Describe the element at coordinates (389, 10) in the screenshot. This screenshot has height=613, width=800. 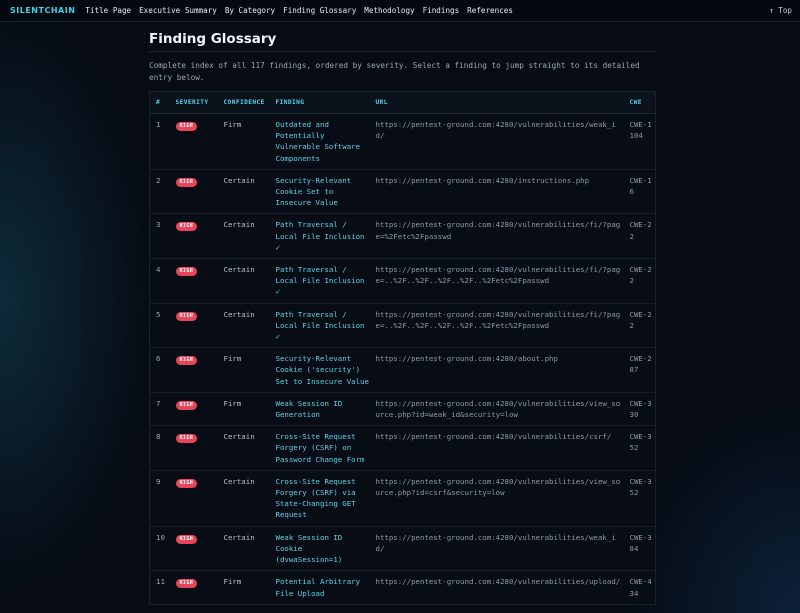
I see `nav-link-methodology: Methodology` at that location.